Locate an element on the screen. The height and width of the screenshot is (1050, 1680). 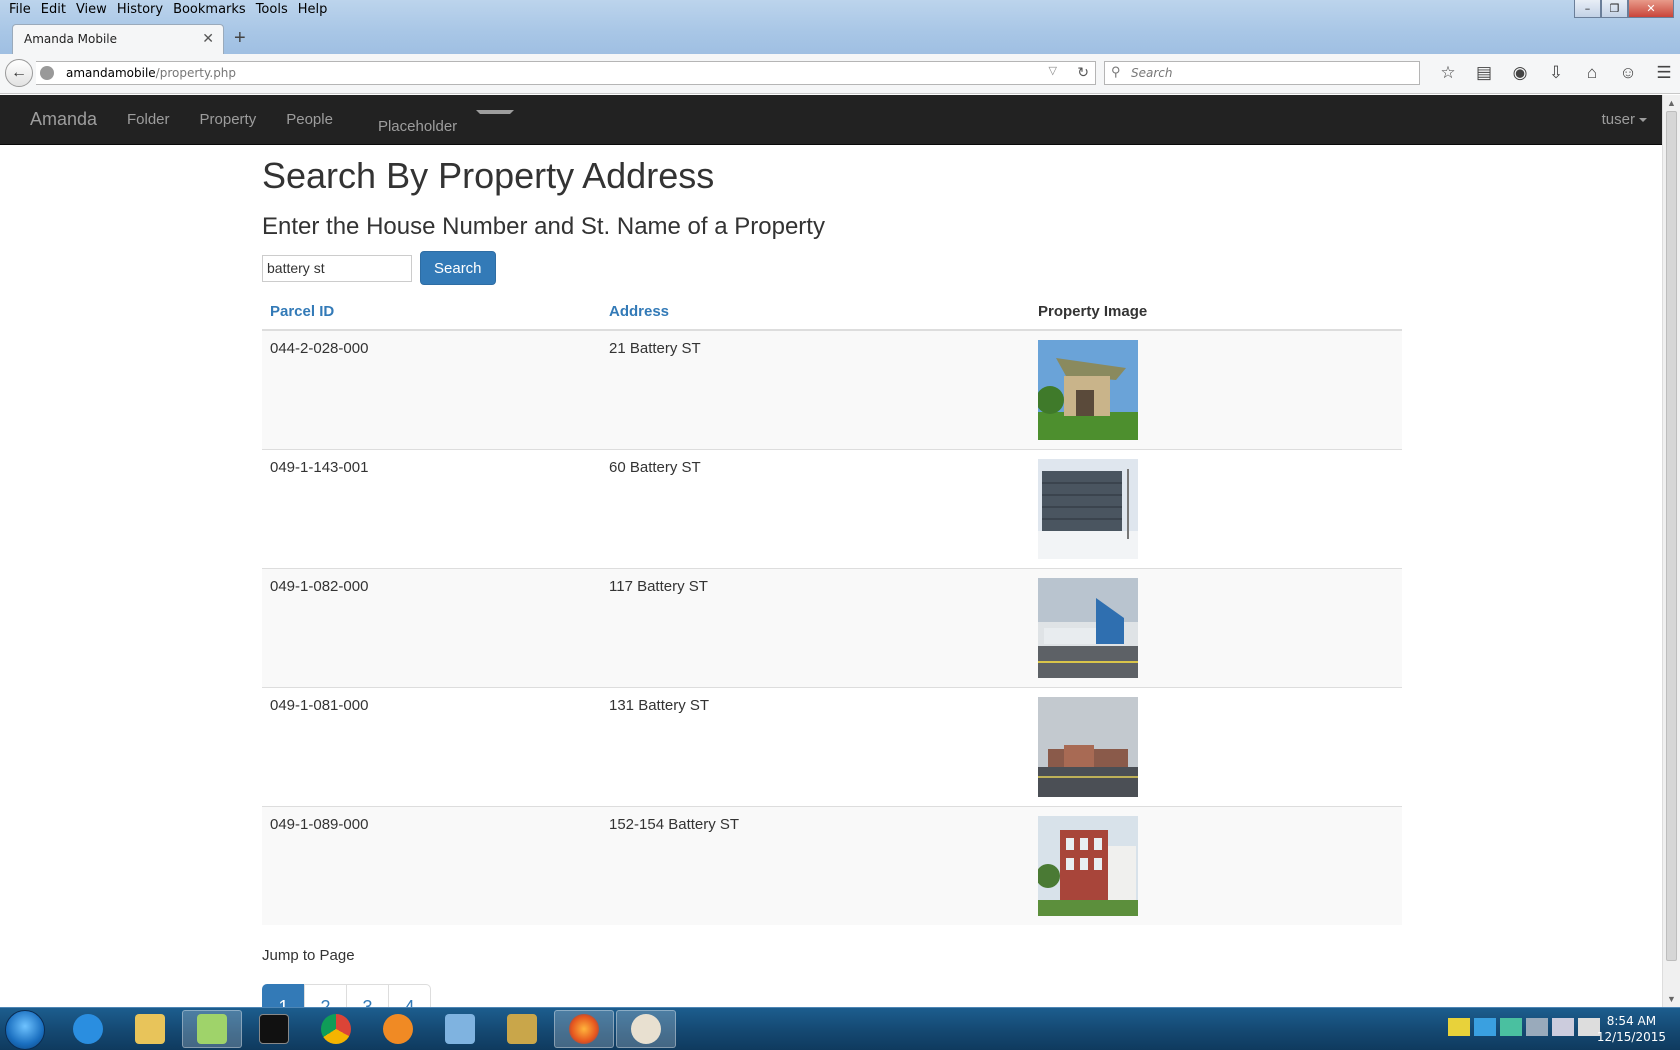
chrome-icon is located at coordinates (336, 1029).